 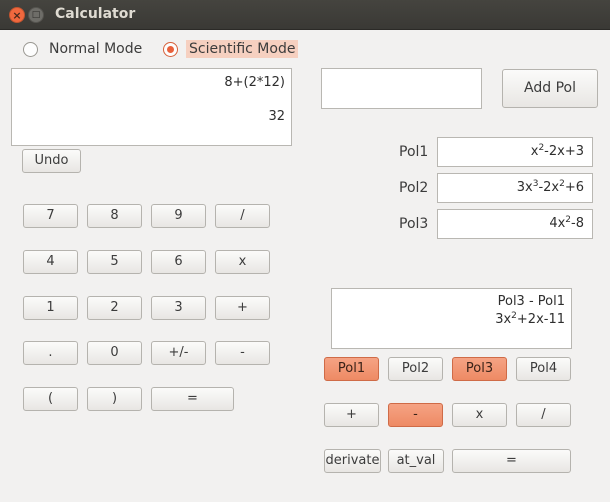 I want to click on key-9-button: 9, so click(x=178, y=216).